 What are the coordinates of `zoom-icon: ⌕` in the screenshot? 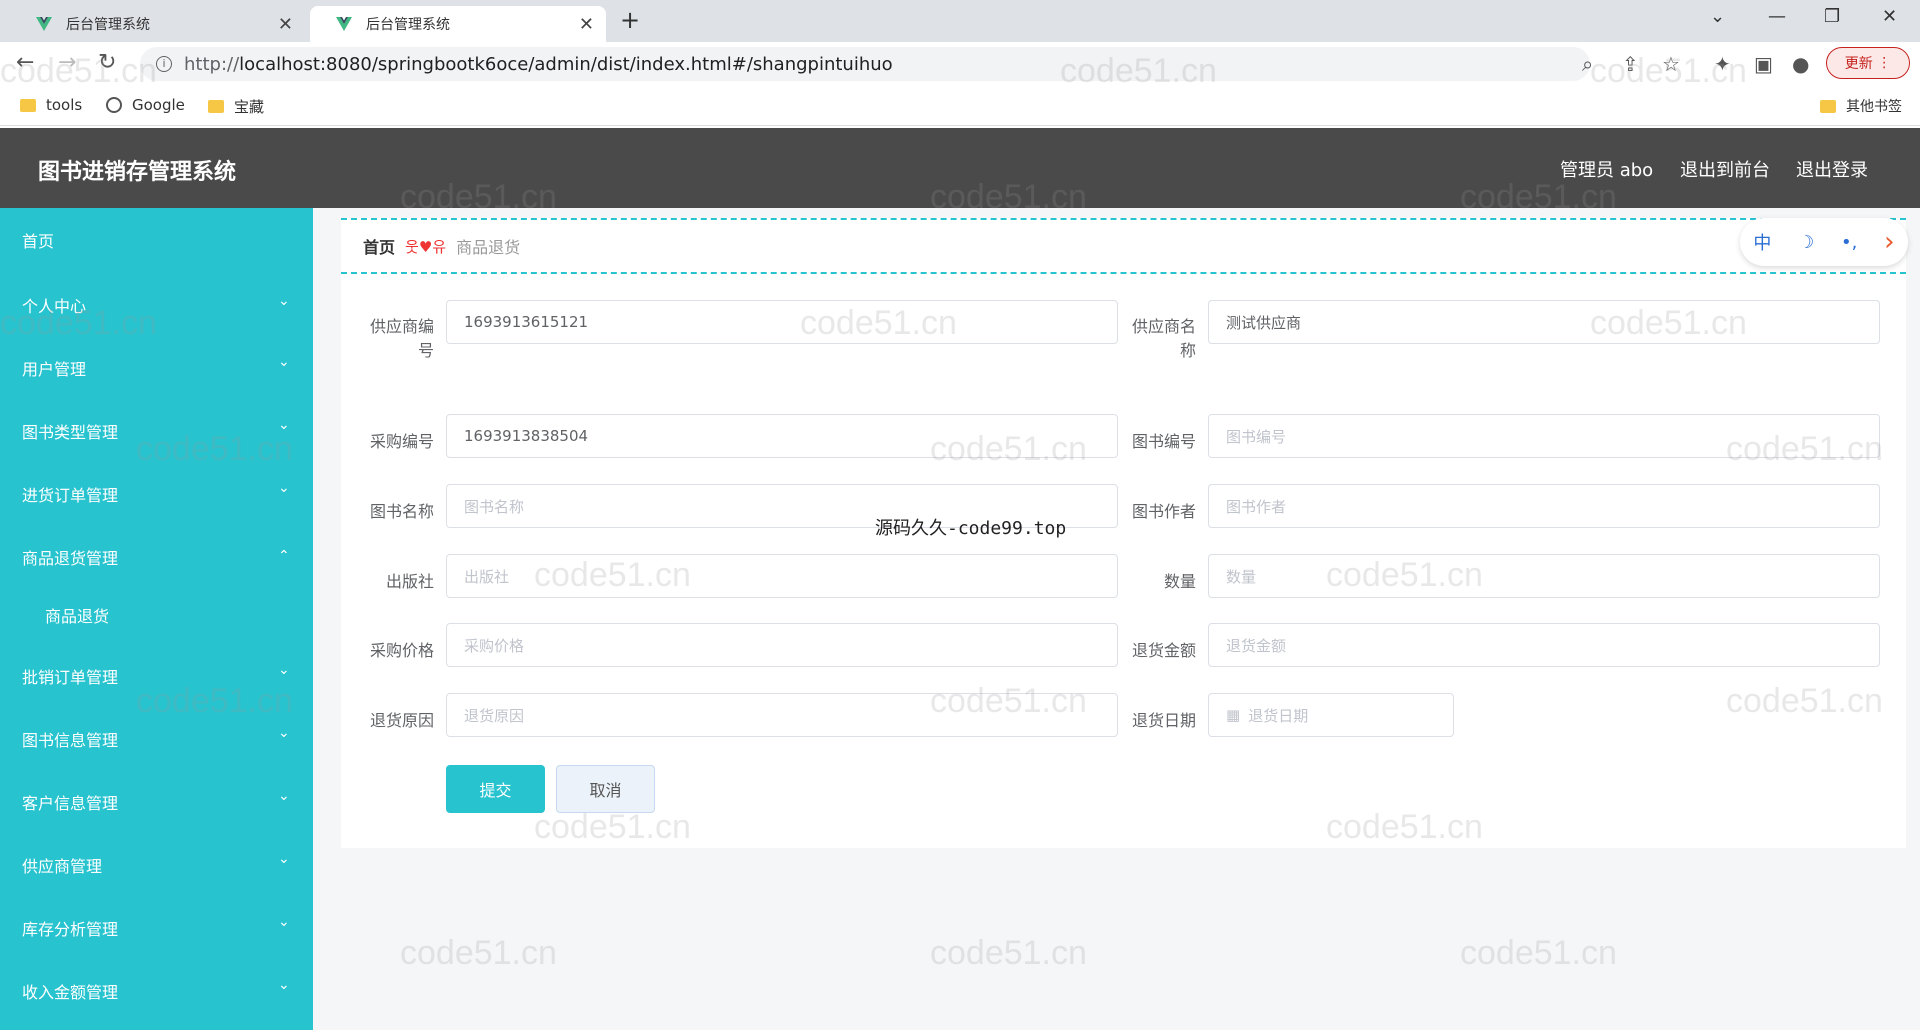 It's located at (1587, 64).